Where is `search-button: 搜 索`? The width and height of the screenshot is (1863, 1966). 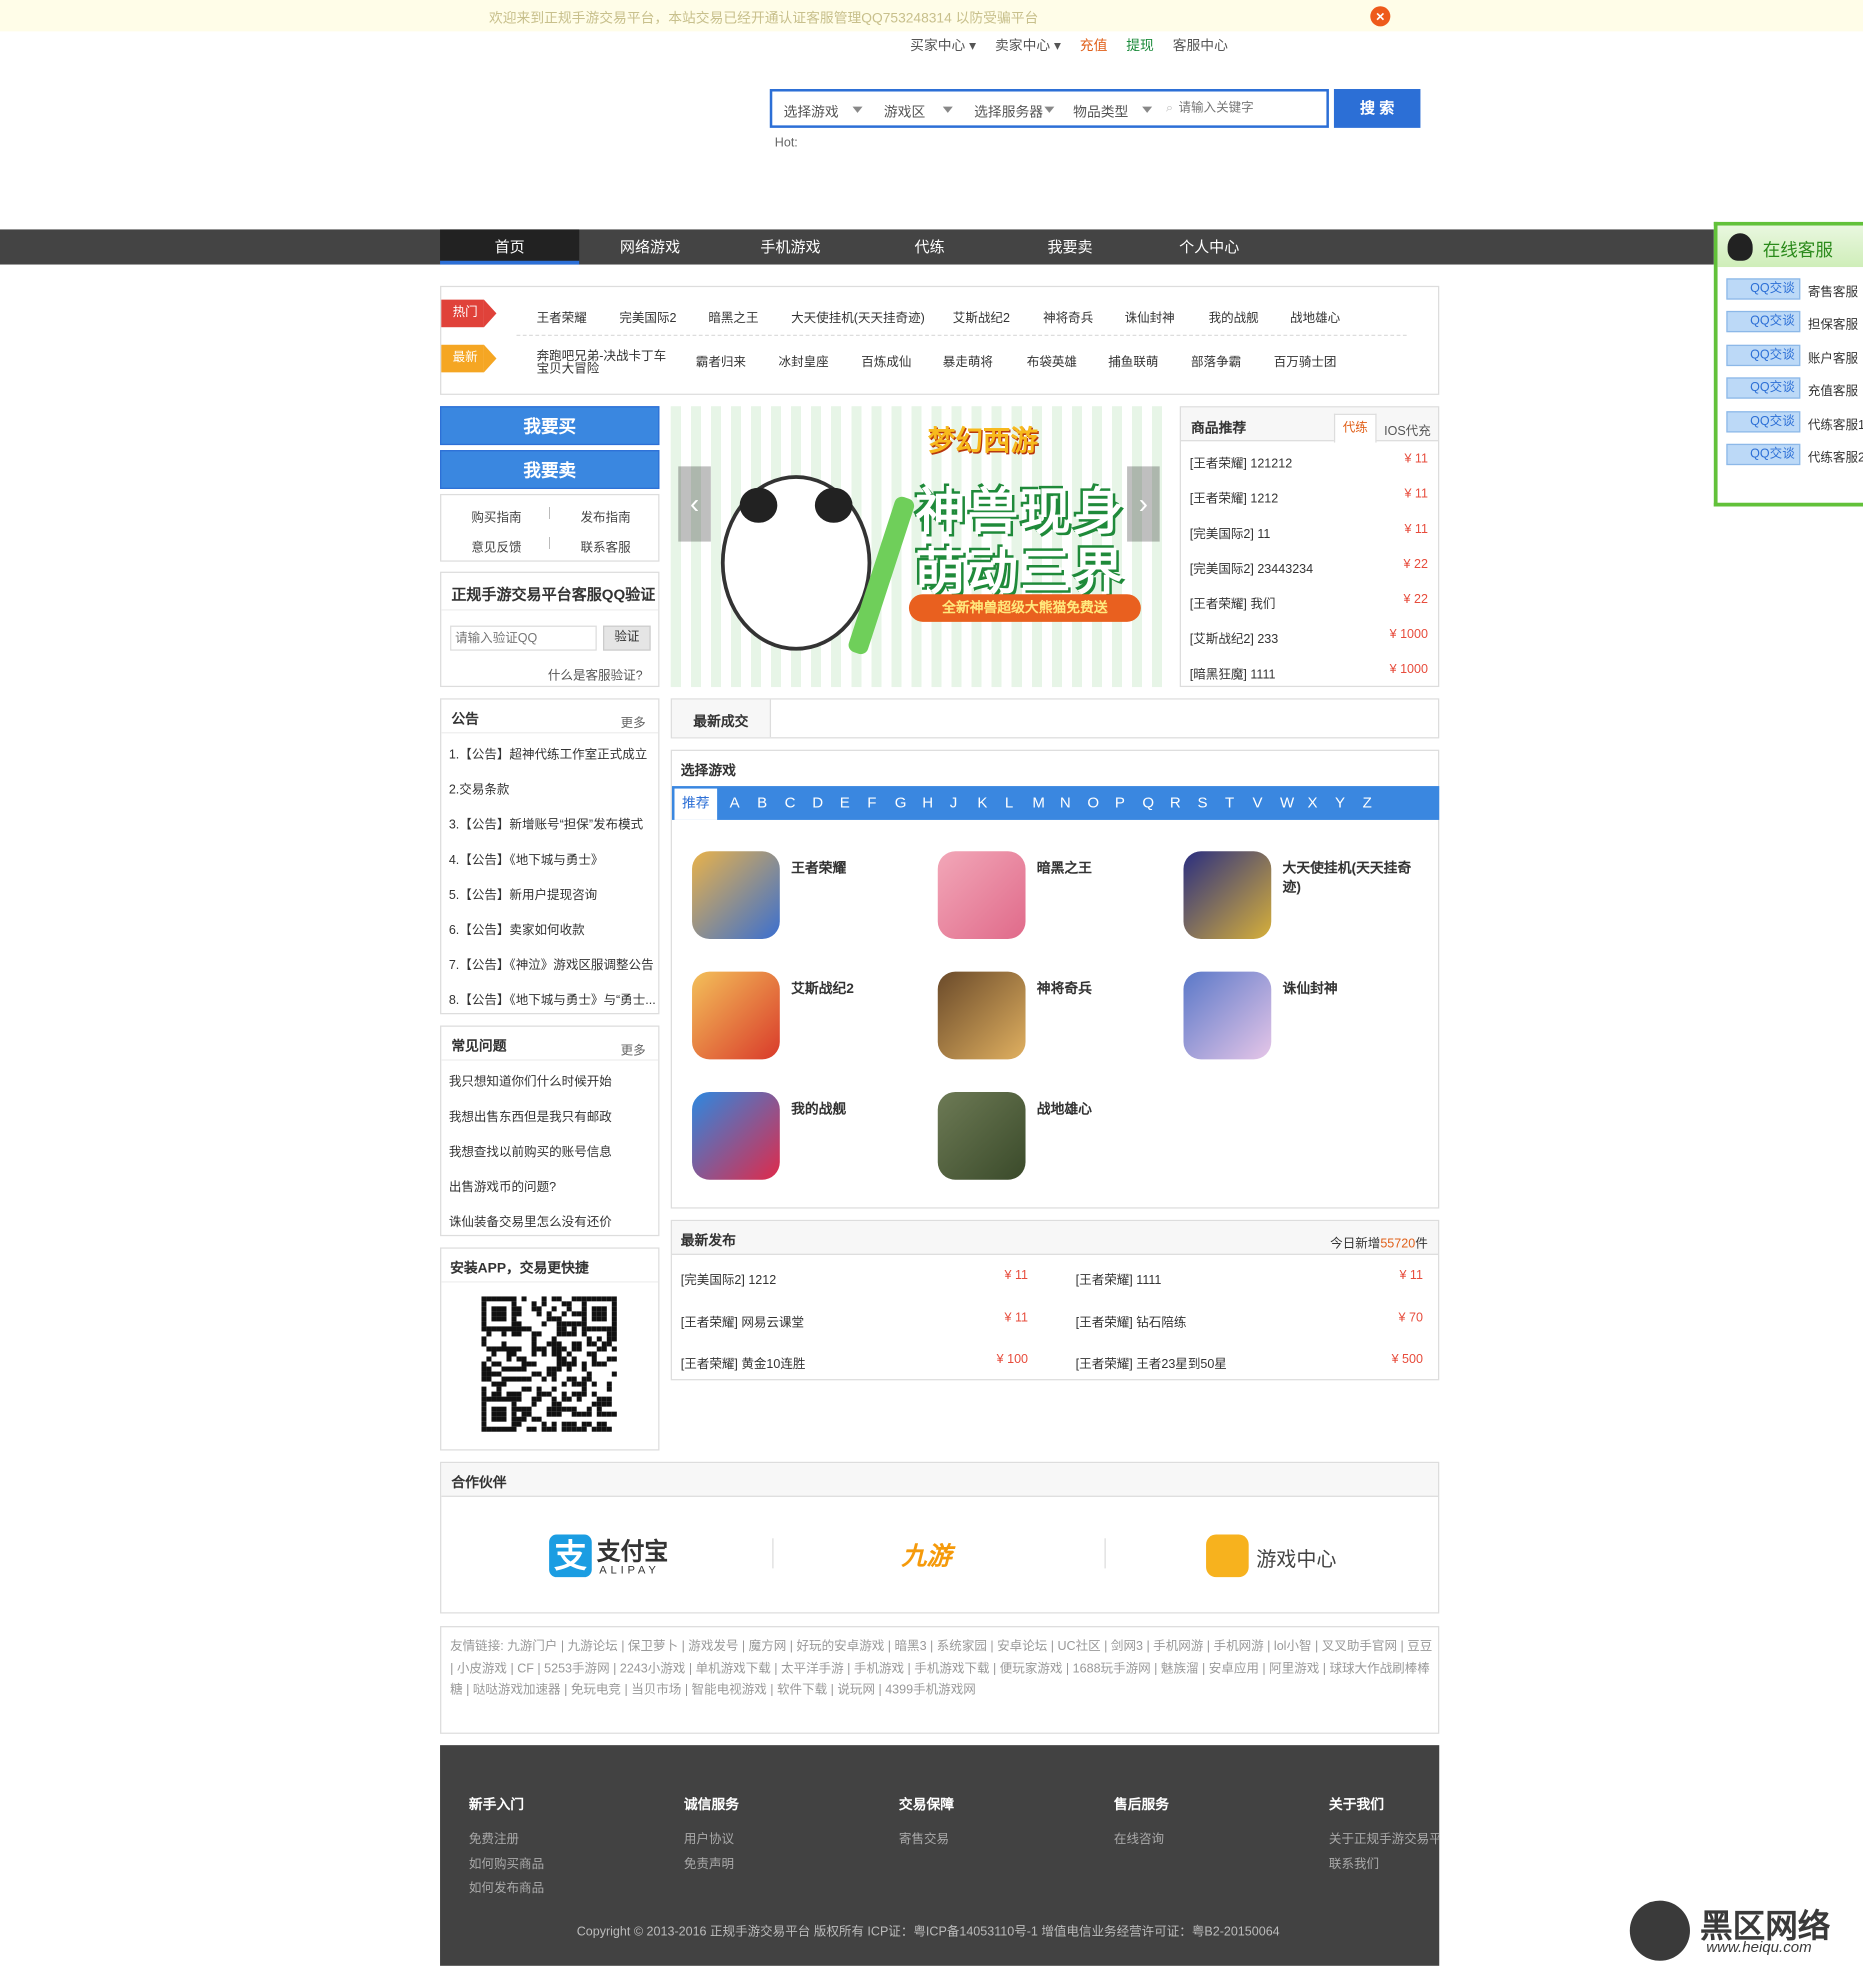 search-button: 搜 索 is located at coordinates (1377, 108).